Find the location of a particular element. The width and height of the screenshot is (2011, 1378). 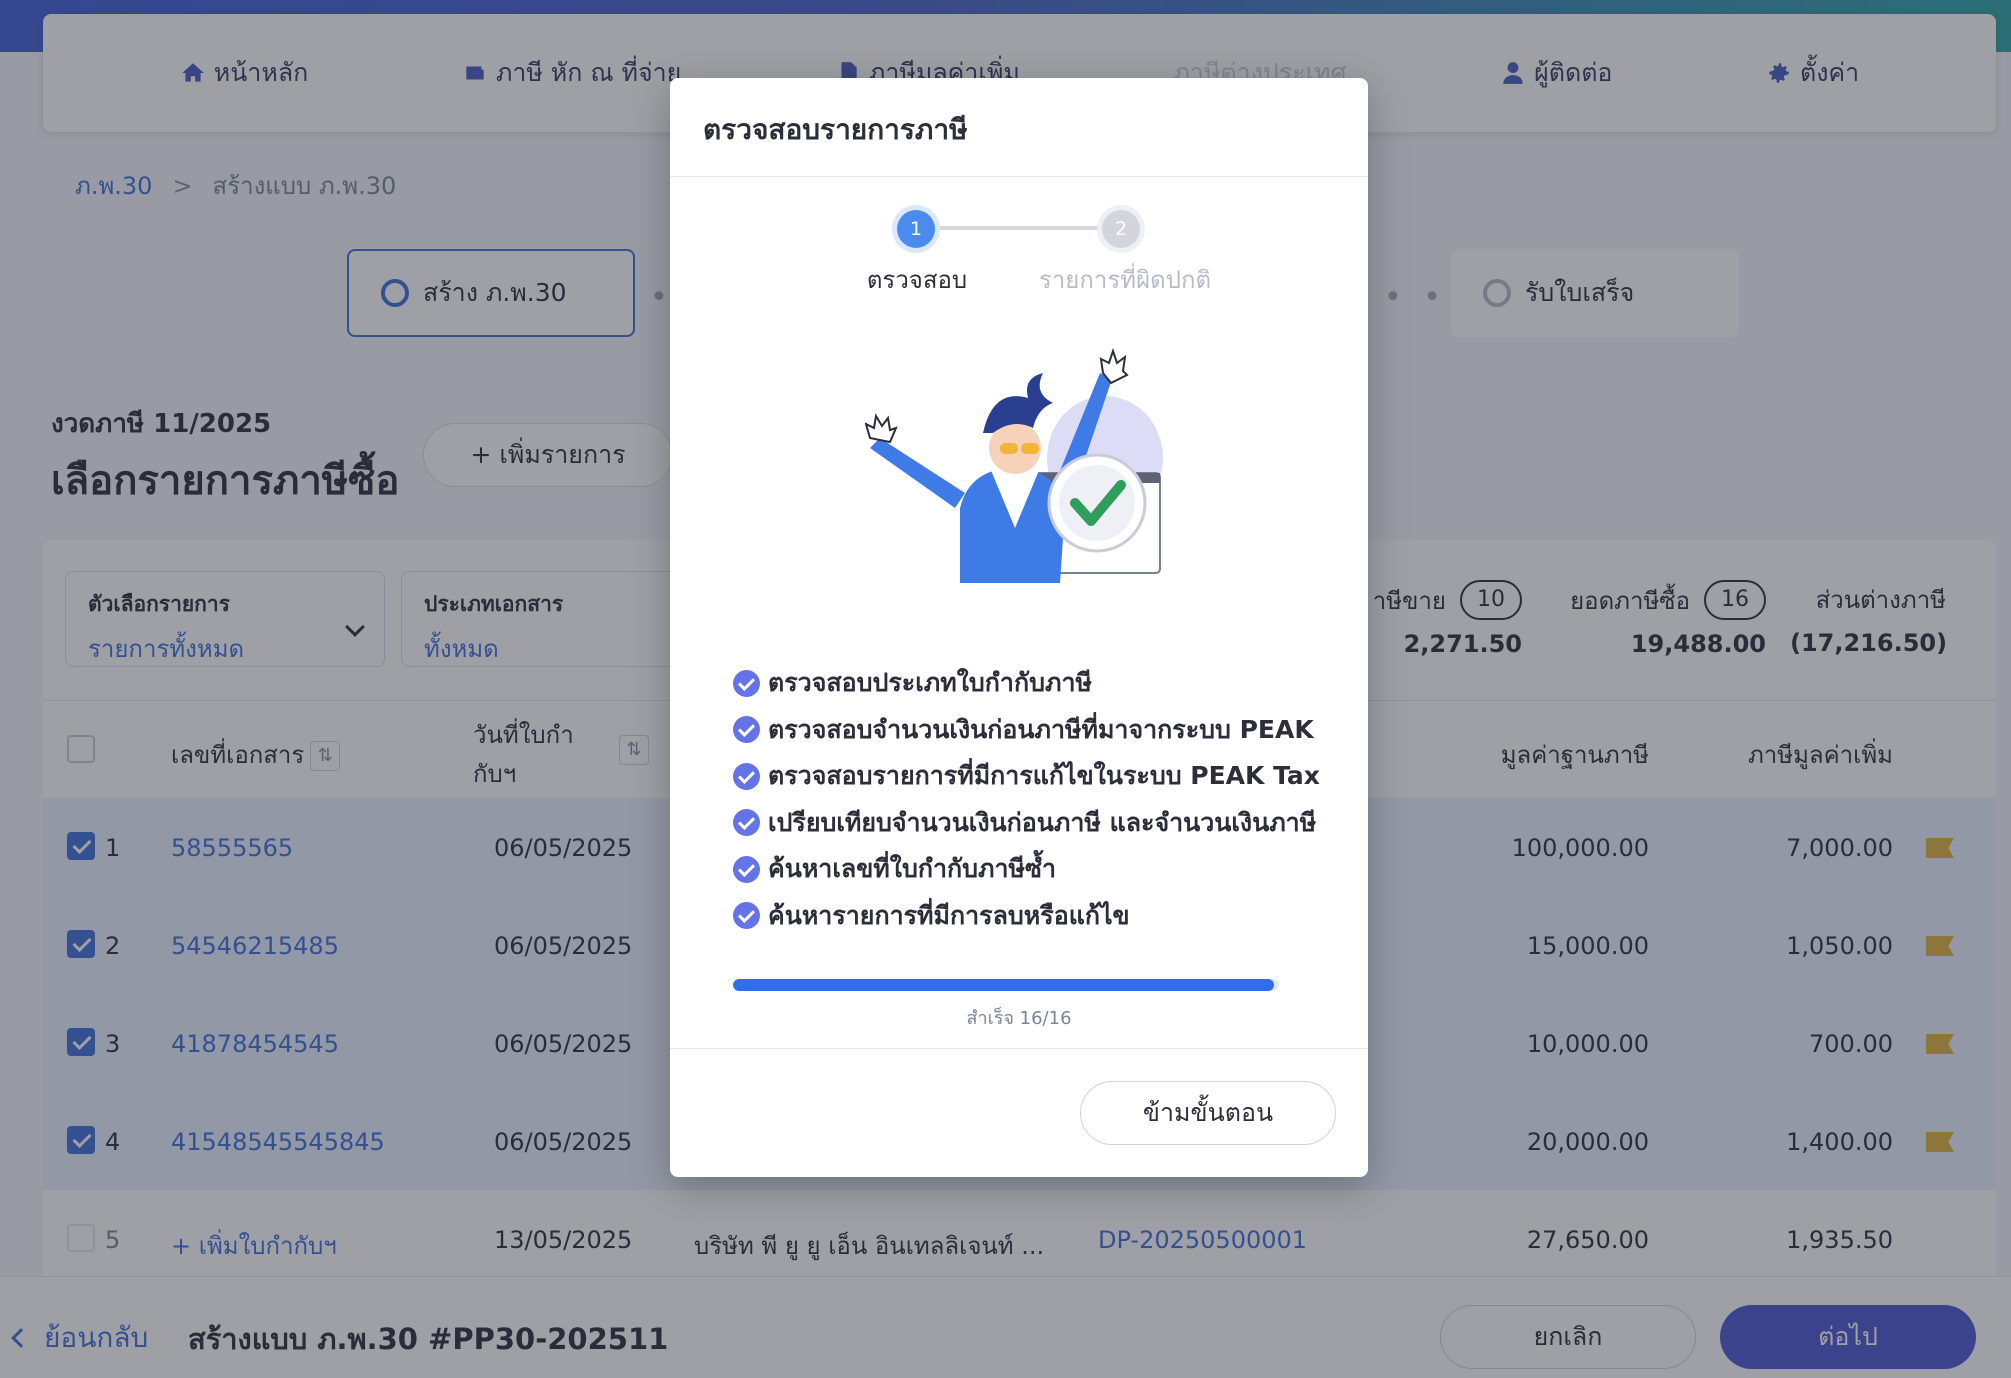

stepper-step-1: 1 is located at coordinates (916, 229).